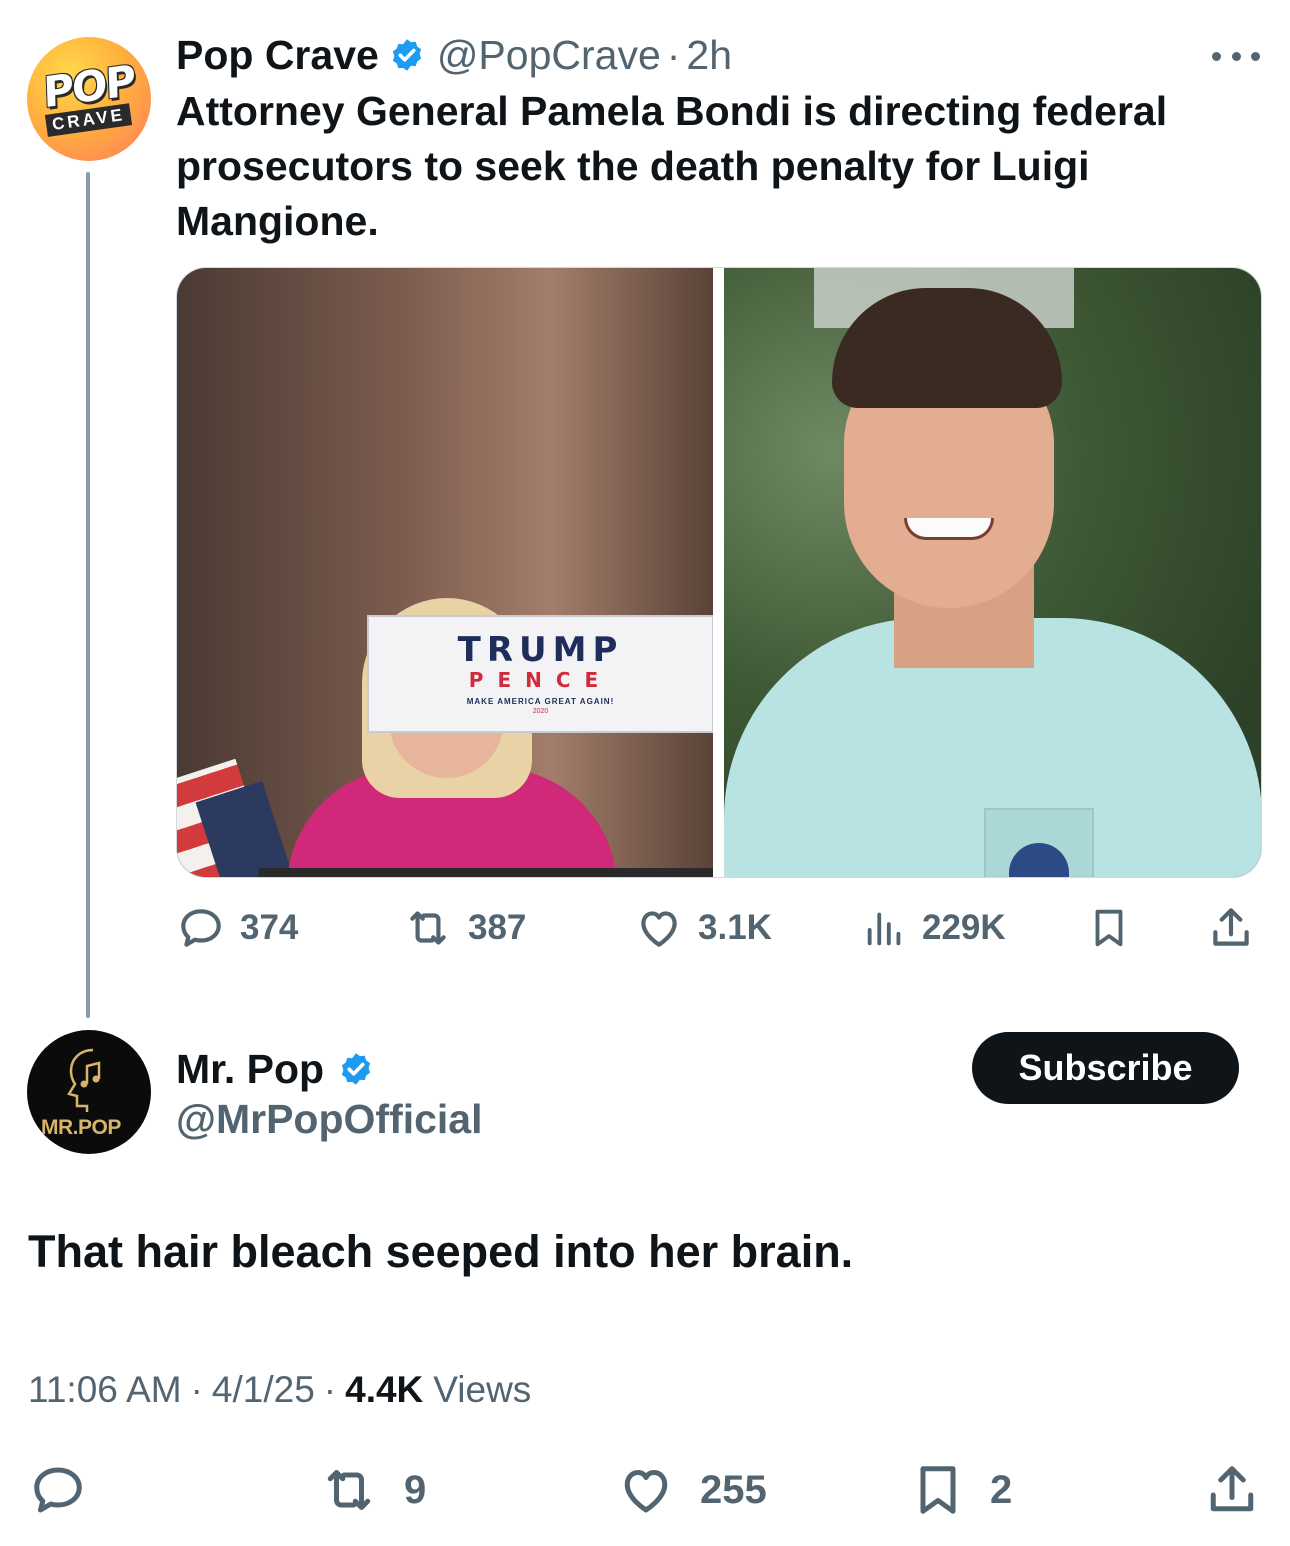 The image size is (1290, 1546). What do you see at coordinates (384, 1389) in the screenshot?
I see `views-count: 4.4K` at bounding box center [384, 1389].